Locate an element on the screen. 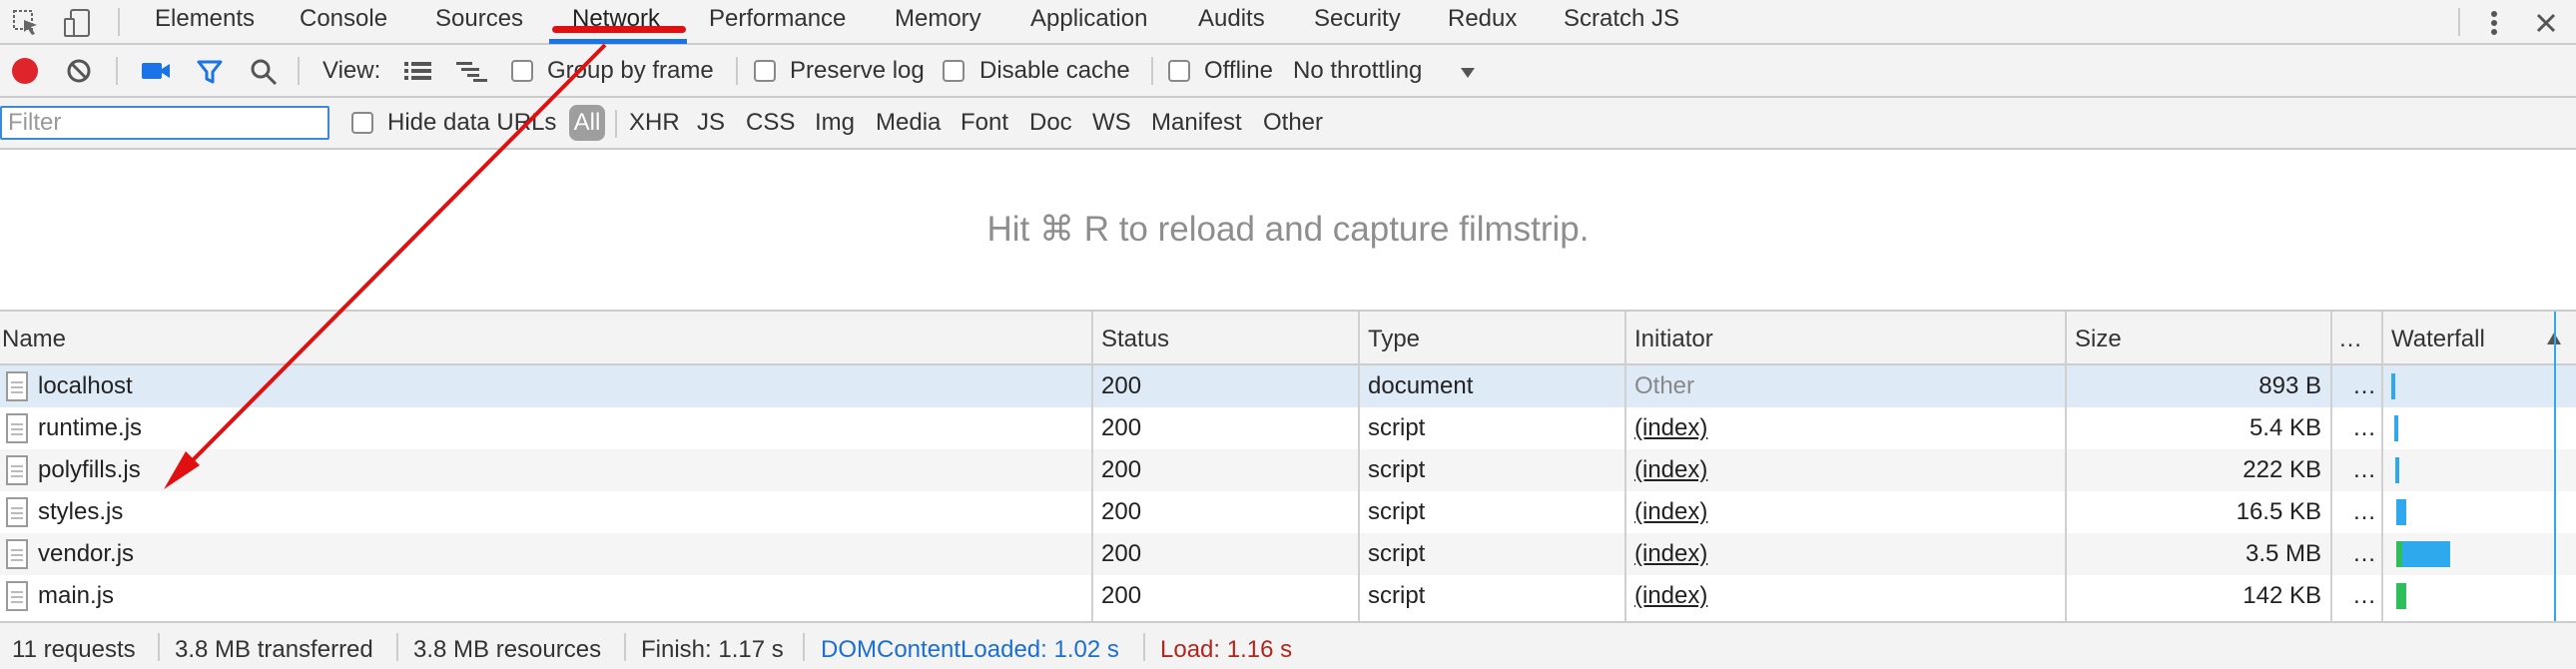  hide-data-urls-label: Hide data URLs is located at coordinates (472, 123).